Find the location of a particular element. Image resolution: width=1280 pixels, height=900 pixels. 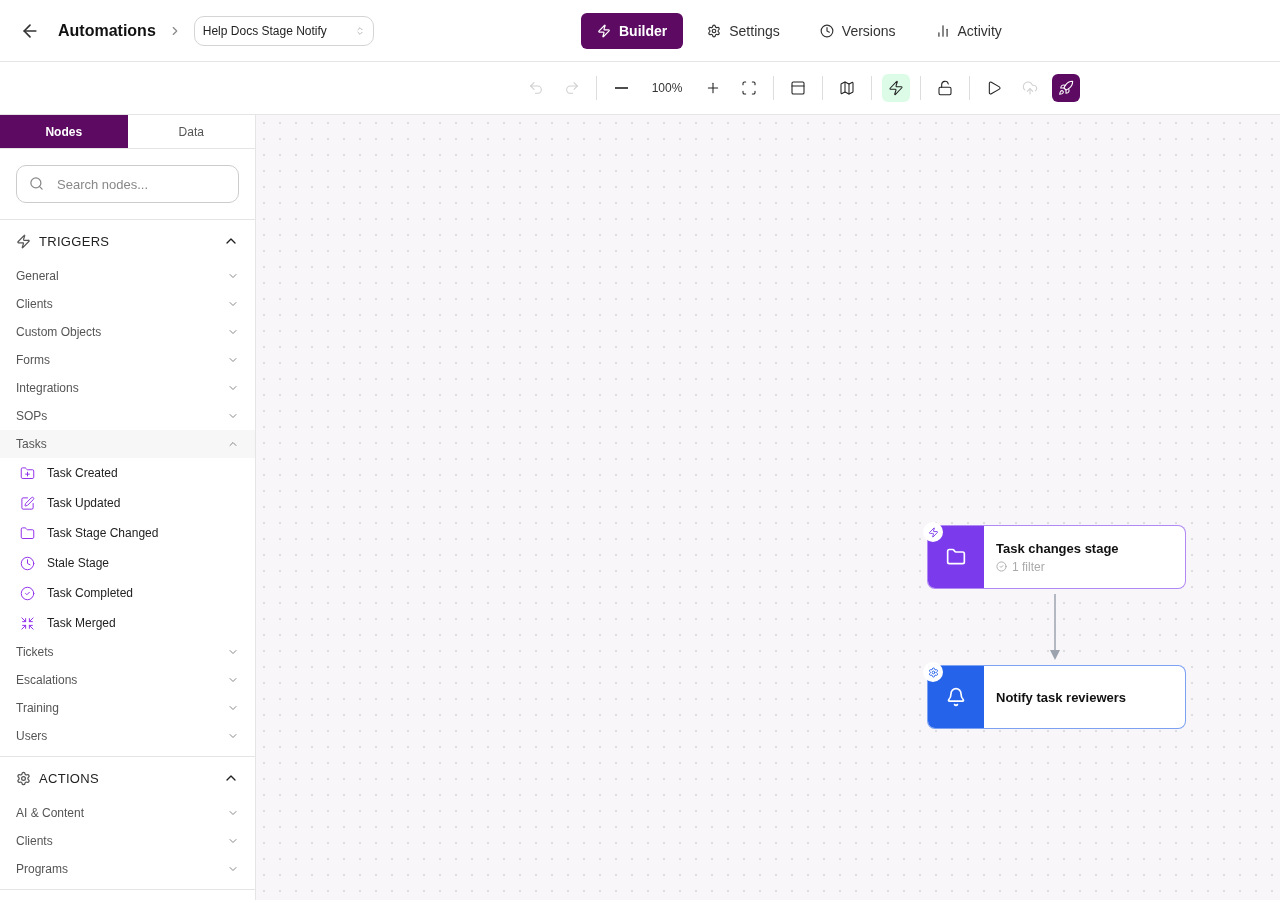

category-item: Training is located at coordinates (127, 708).